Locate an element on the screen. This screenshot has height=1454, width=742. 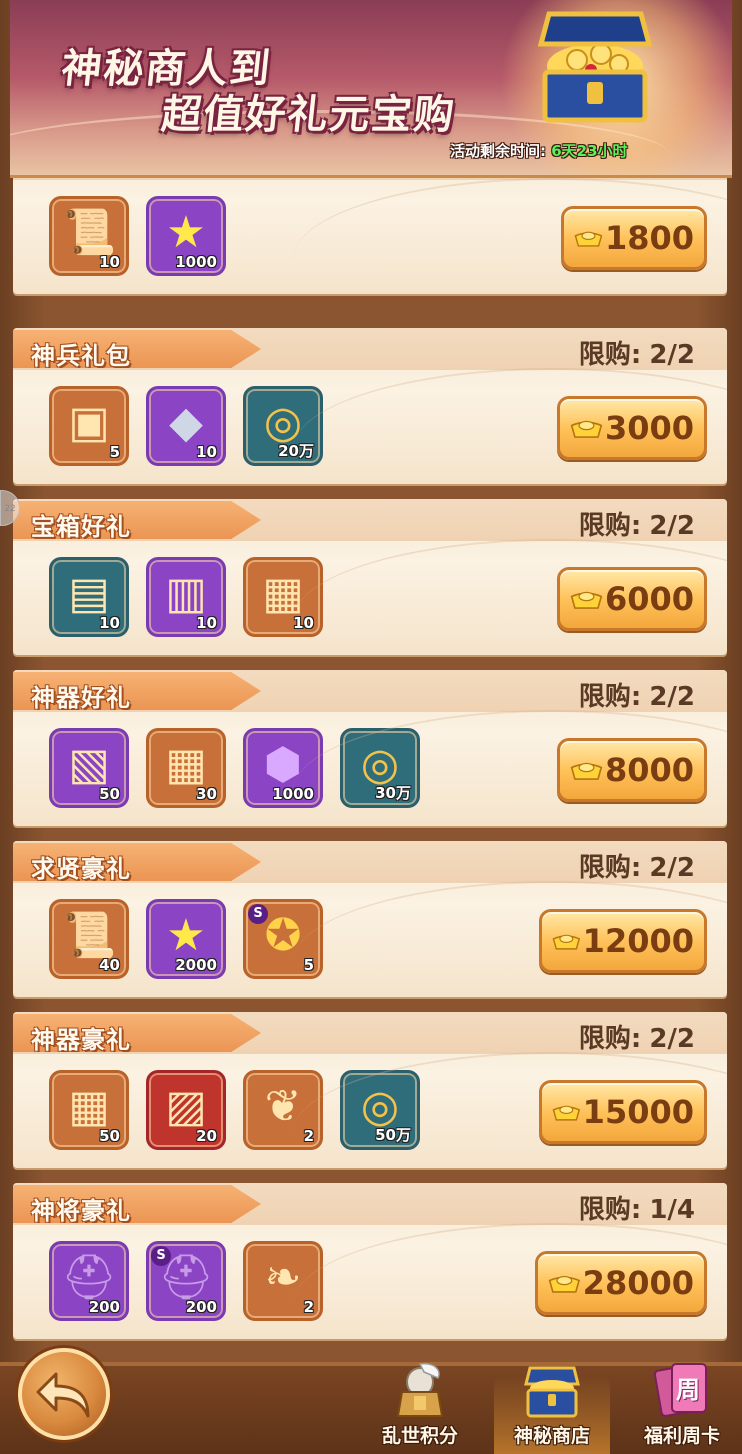
package-card: 神器好礼 限购: 2/2 ▧ 50 ▦ 30 ⬢ 1000 ◎ 30万 8000 is located at coordinates (370, 748).